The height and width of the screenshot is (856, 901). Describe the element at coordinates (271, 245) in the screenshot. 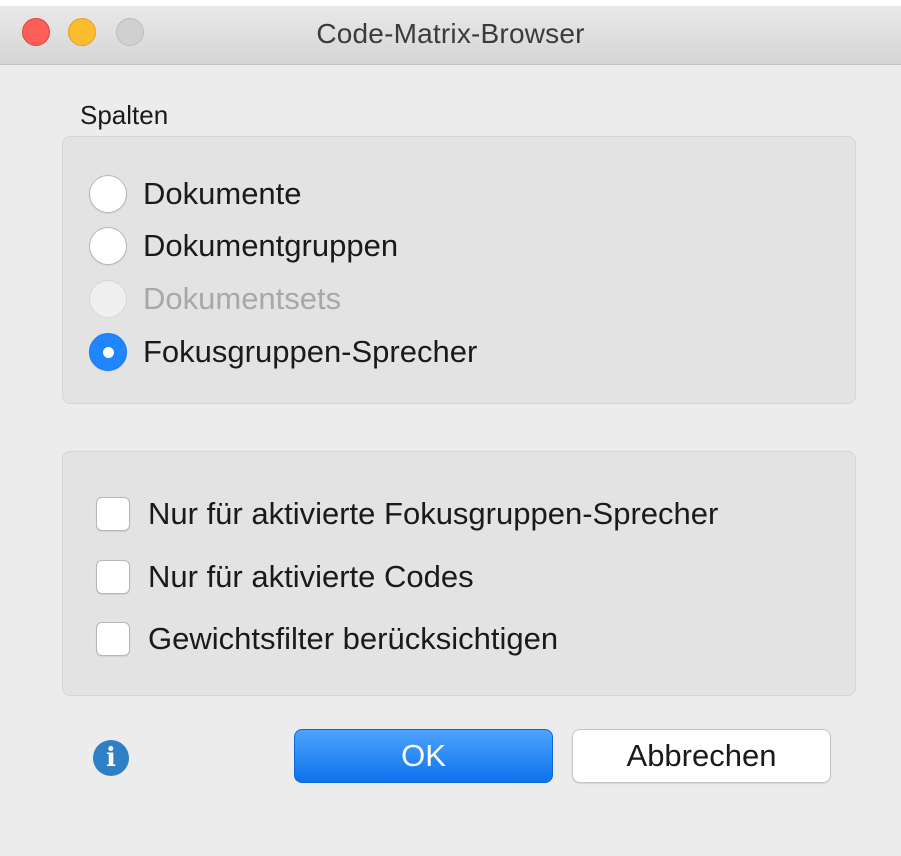

I see `radio-label: Dokumentgruppen` at that location.